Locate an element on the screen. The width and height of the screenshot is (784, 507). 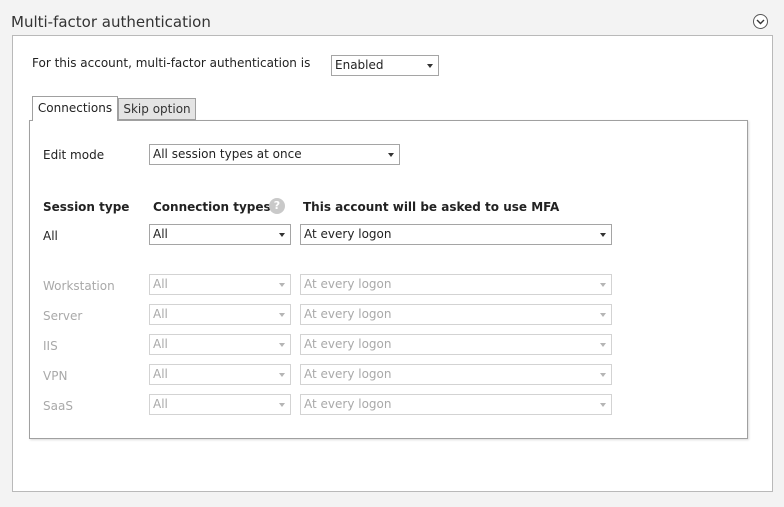
connection-workstation-value: All is located at coordinates (160, 284).